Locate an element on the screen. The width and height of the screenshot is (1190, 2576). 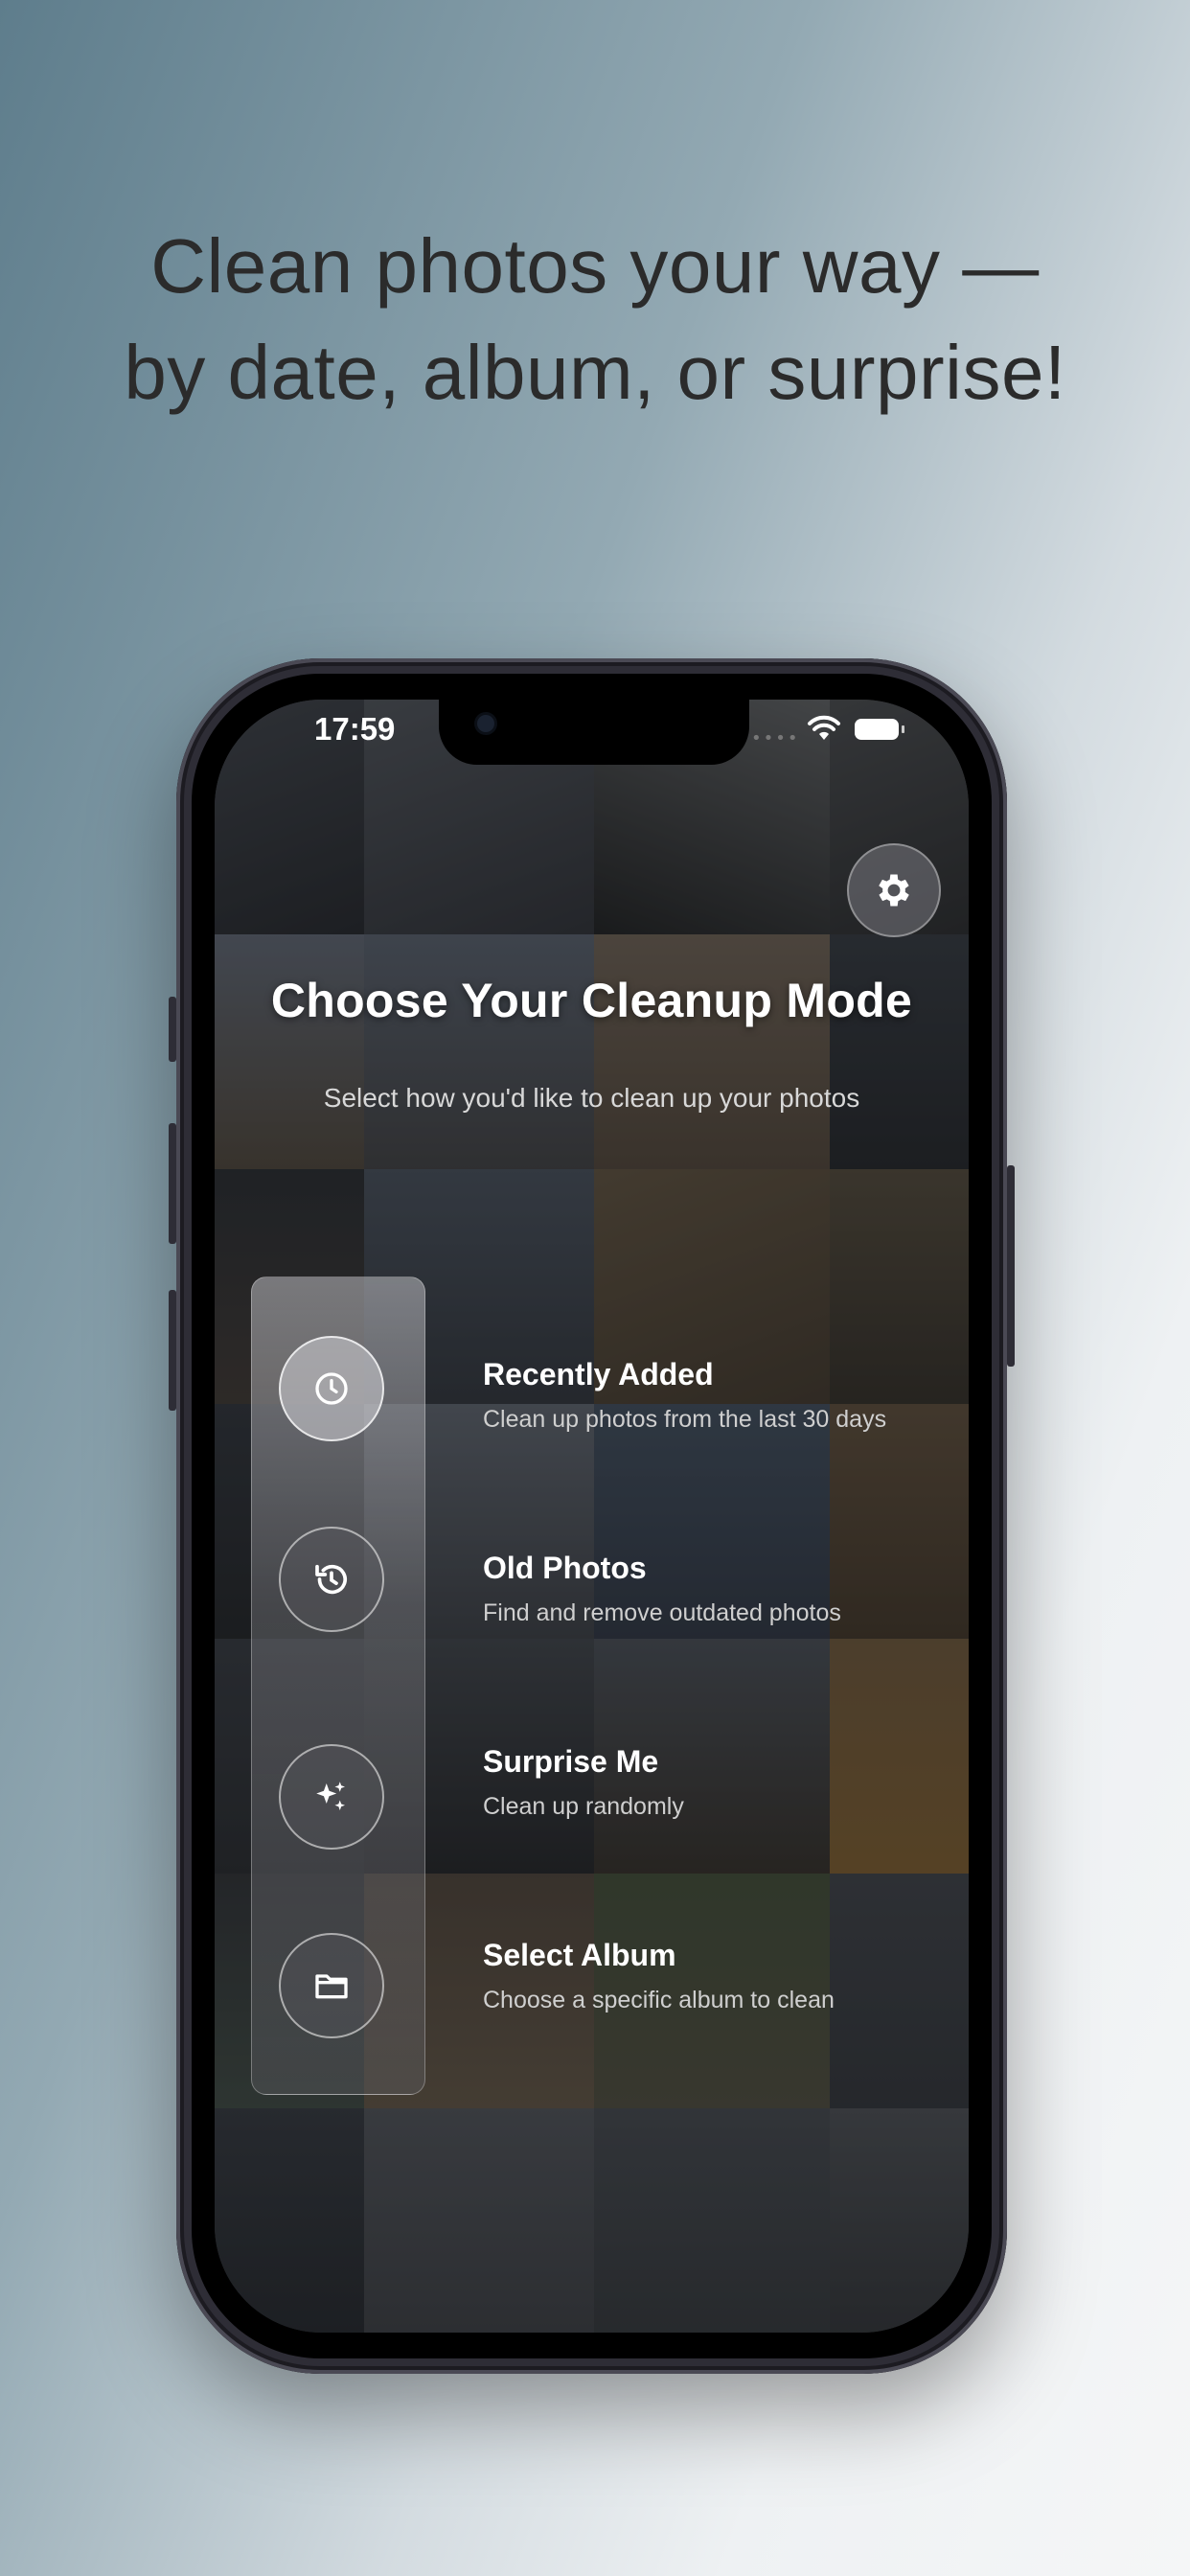
history-icon is located at coordinates (331, 1579).